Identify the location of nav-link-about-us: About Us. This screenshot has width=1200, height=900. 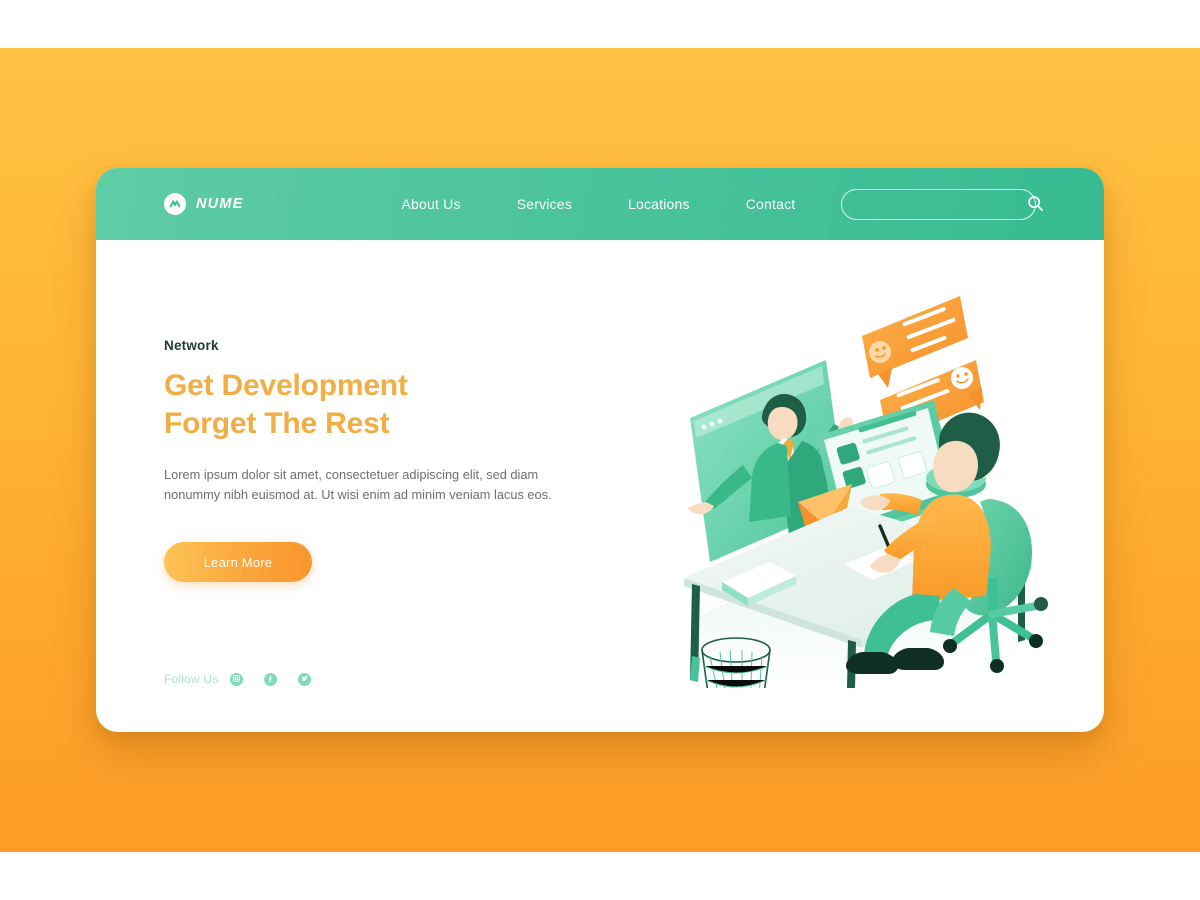
(431, 204).